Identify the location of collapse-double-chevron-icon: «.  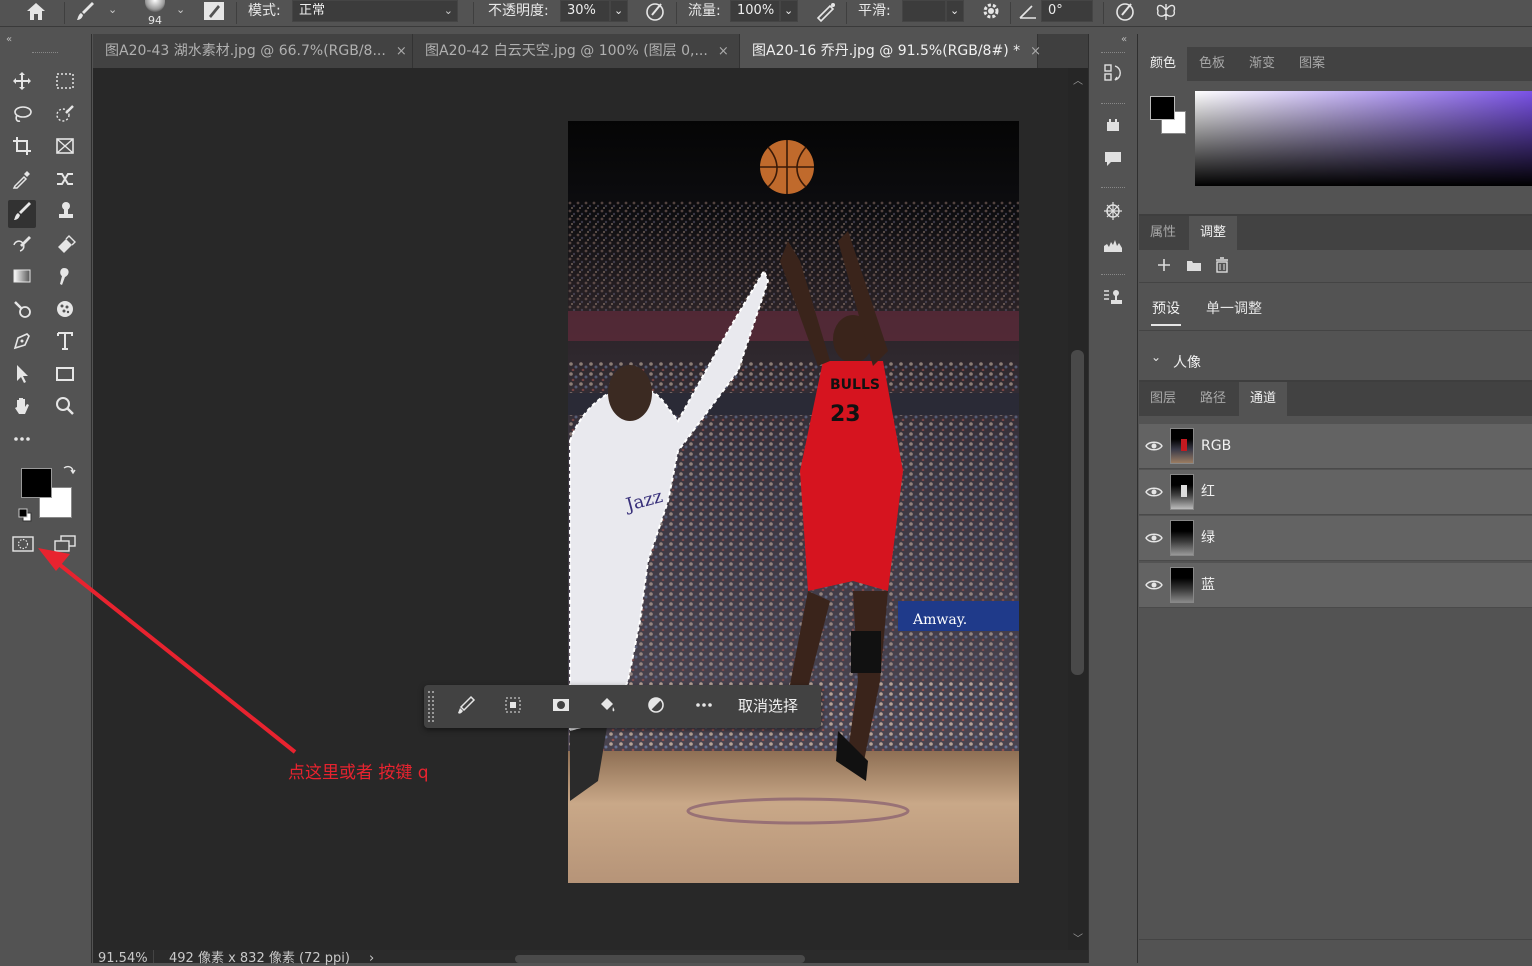
(1124, 39).